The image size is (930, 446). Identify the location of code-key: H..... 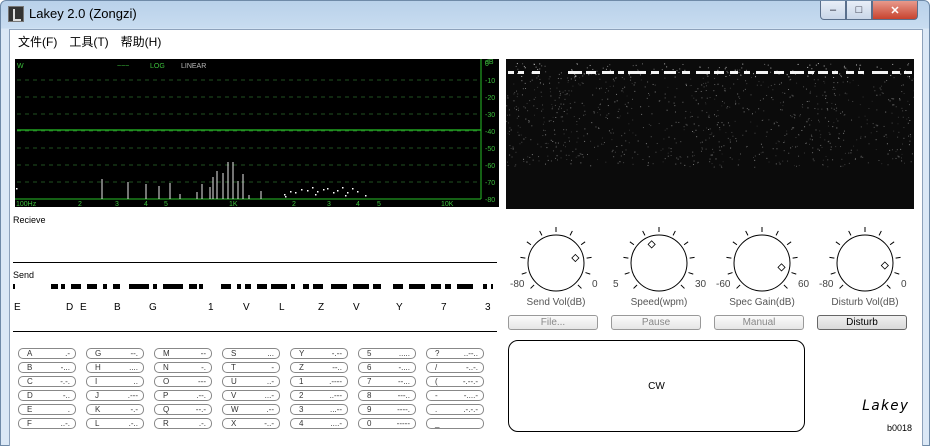
(115, 367).